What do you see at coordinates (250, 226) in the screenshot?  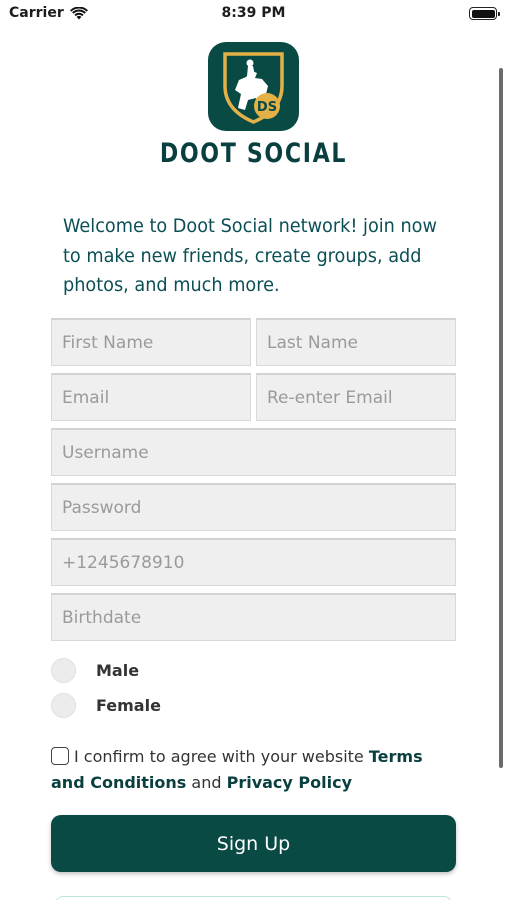 I see `welcome-line: Welcome to Doot Social network! join now` at bounding box center [250, 226].